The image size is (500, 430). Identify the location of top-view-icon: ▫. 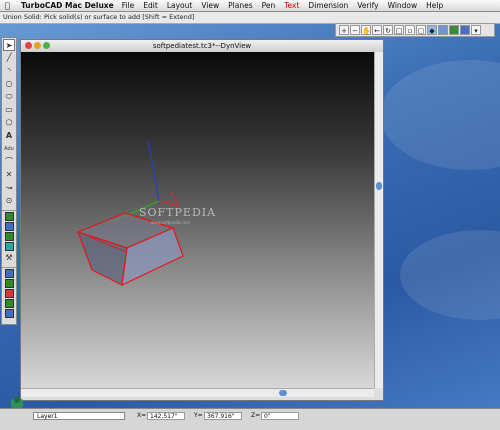
(410, 30).